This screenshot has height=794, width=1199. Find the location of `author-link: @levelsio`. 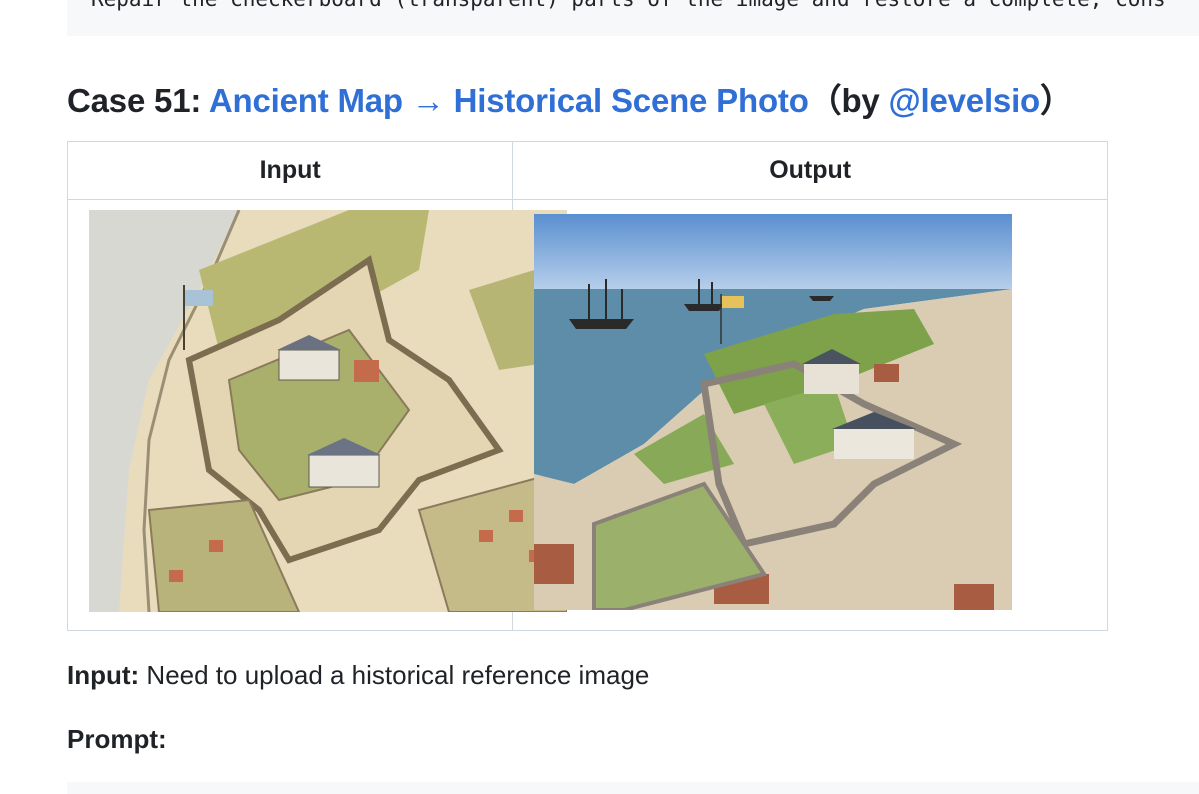

author-link: @levelsio is located at coordinates (965, 100).